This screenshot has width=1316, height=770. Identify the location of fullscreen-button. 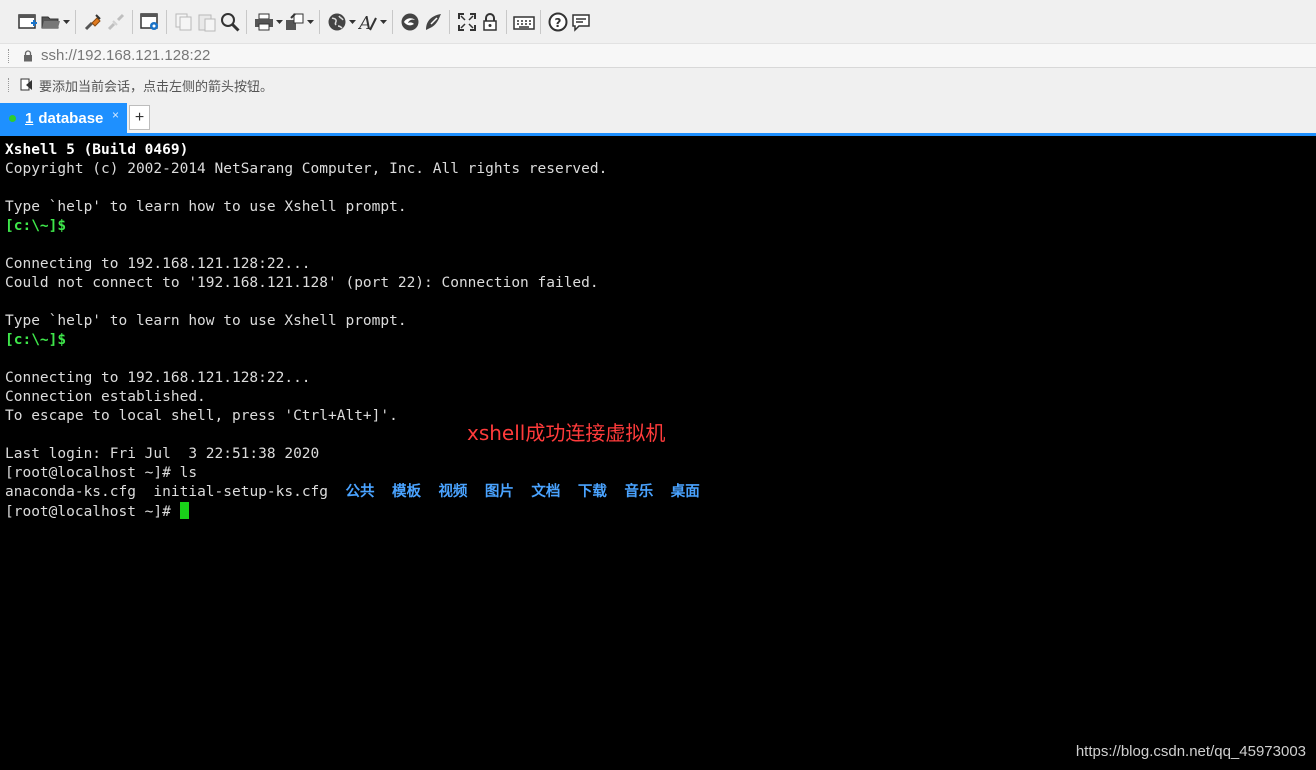
(467, 22).